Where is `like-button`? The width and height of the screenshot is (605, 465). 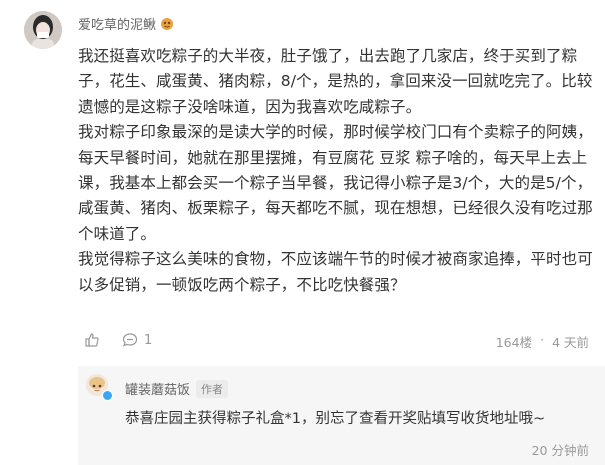
like-button is located at coordinates (92, 340).